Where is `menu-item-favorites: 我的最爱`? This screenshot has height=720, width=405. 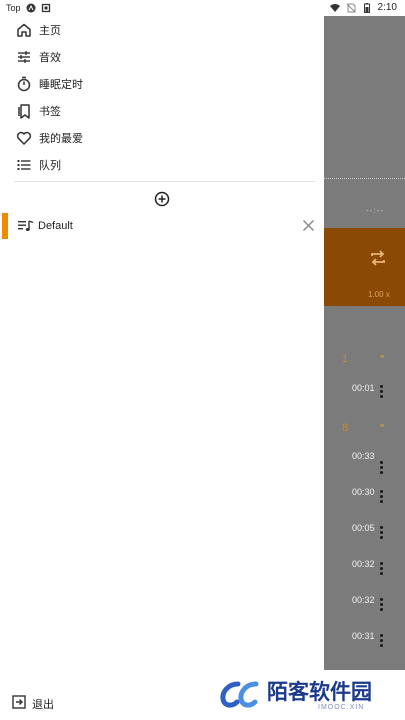 menu-item-favorites: 我的最爱 is located at coordinates (150, 138).